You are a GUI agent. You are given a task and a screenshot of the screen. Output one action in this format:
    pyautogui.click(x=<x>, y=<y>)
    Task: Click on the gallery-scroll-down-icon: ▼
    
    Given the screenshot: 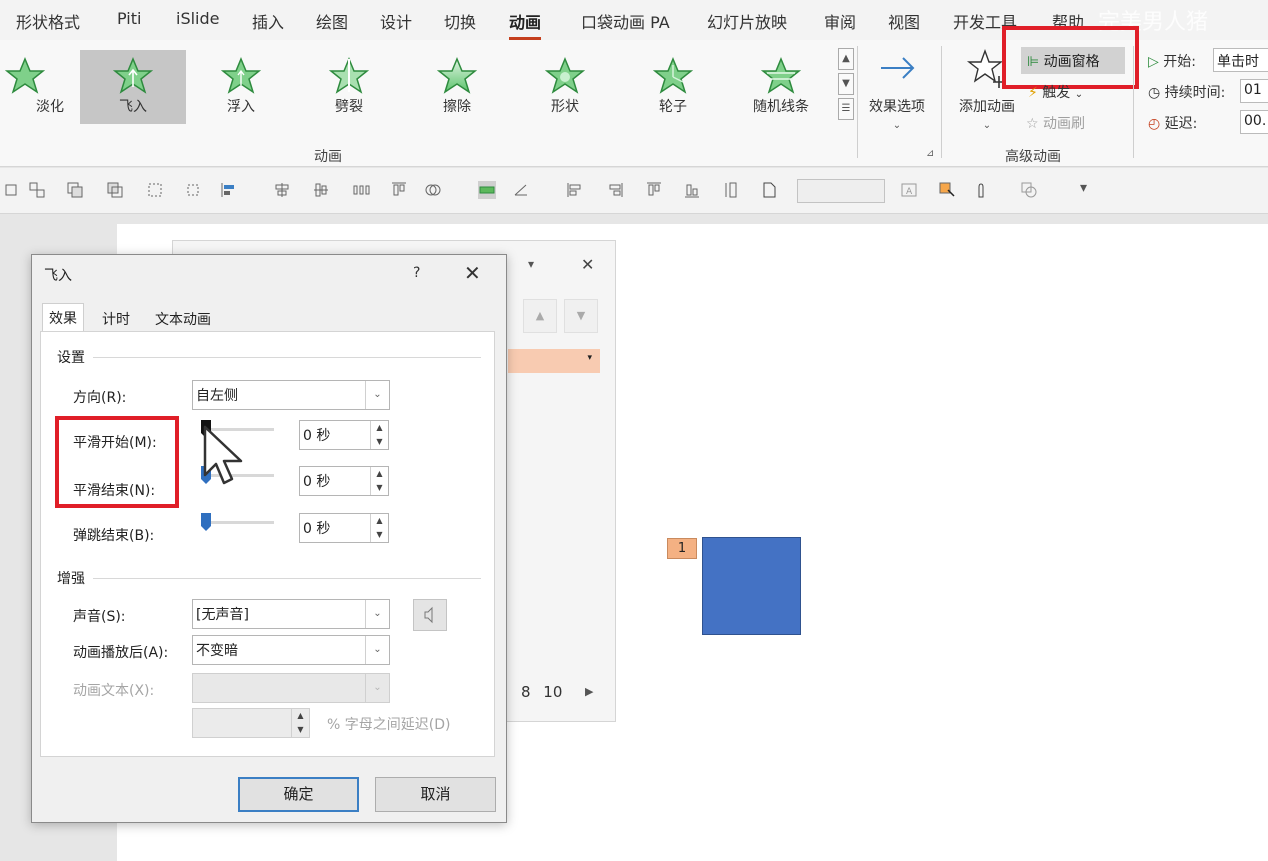 What is the action you would take?
    pyautogui.click(x=846, y=84)
    